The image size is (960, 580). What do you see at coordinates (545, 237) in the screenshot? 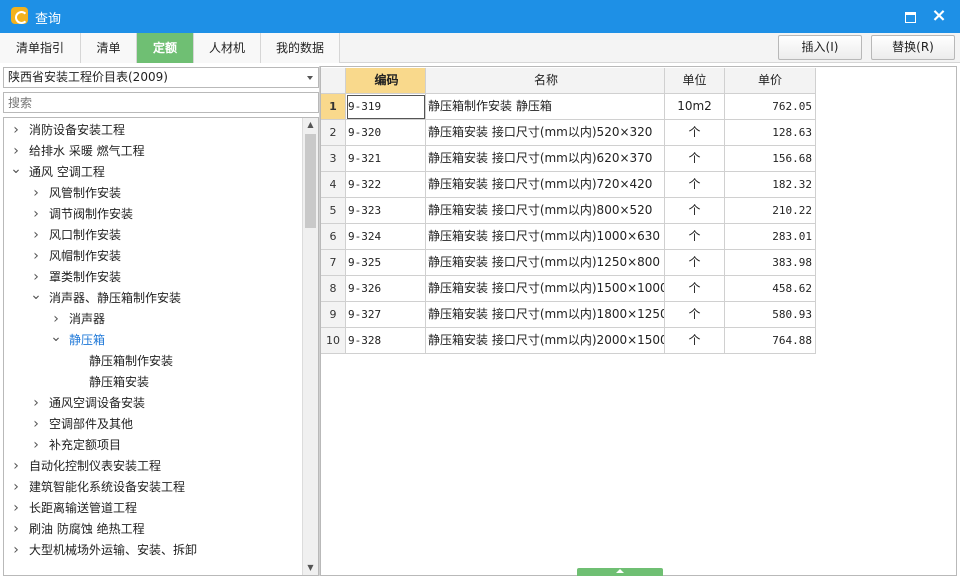
I see `cell-name: 静压箱安装 接口尺寸(mm以内)1000×630` at bounding box center [545, 237].